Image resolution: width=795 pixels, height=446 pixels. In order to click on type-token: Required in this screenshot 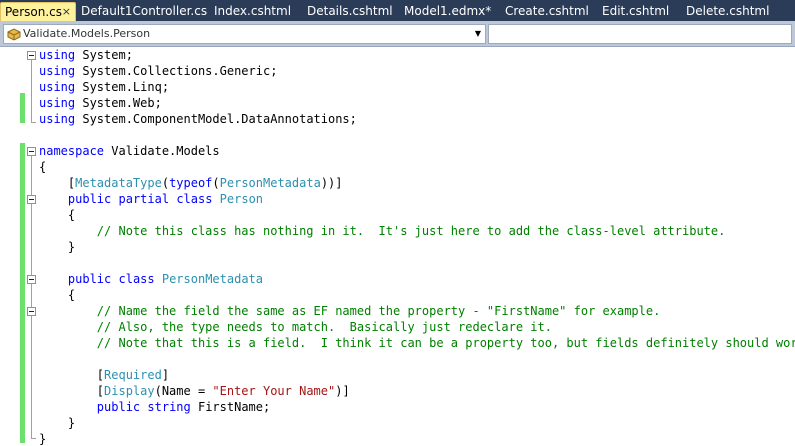, I will do `click(133, 375)`.